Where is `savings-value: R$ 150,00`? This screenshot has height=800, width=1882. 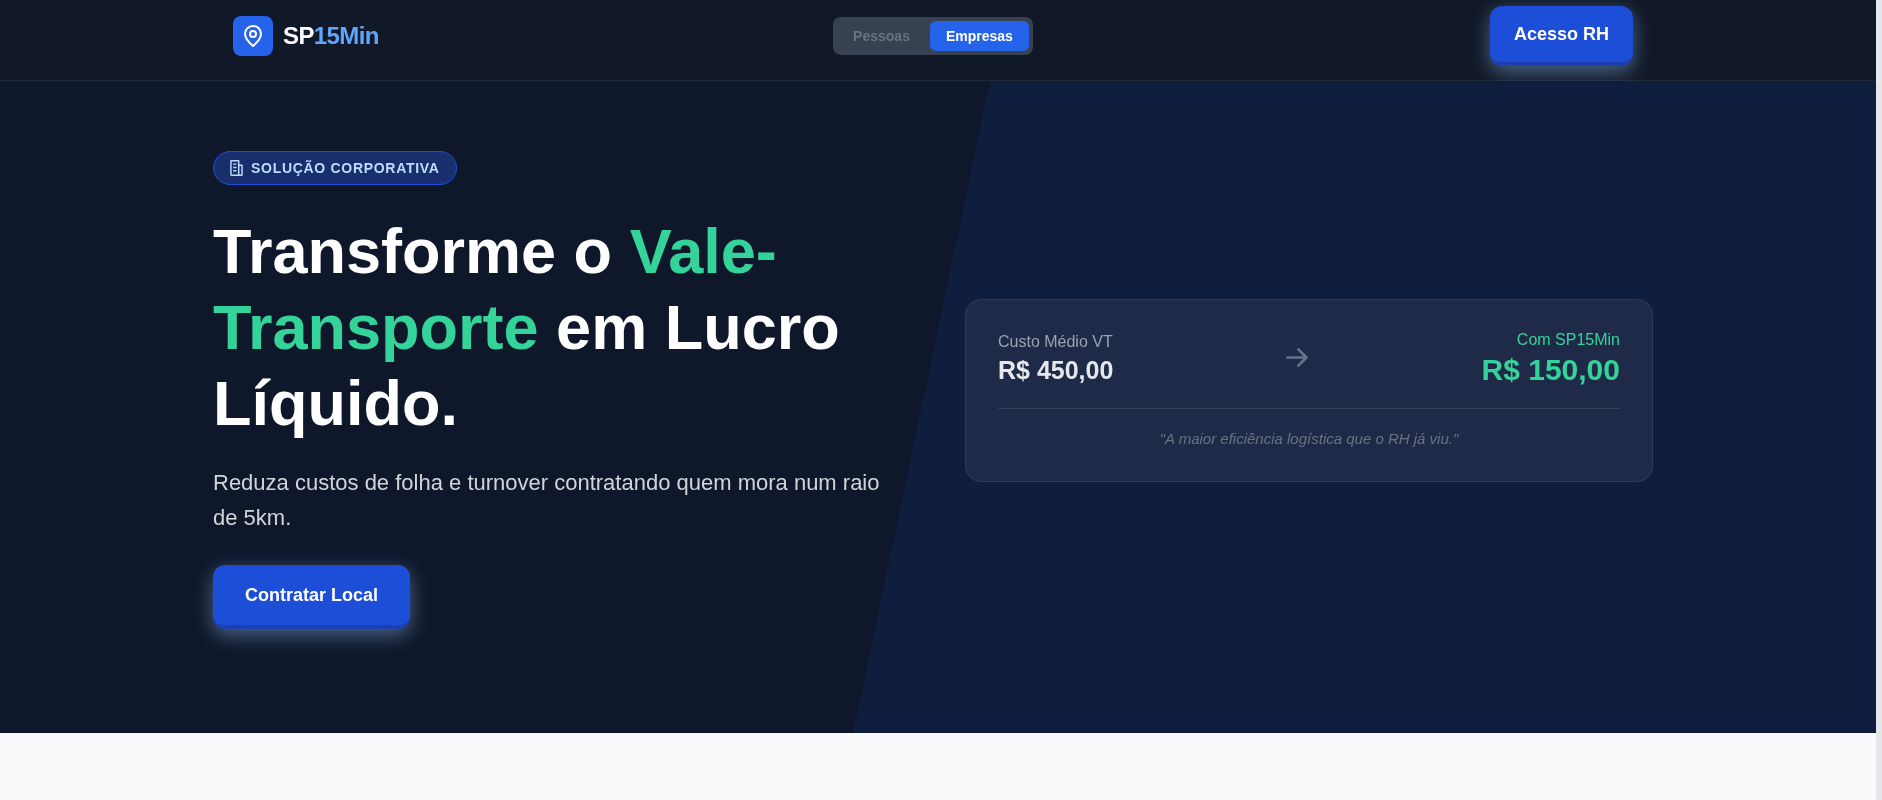
savings-value: R$ 150,00 is located at coordinates (1550, 369).